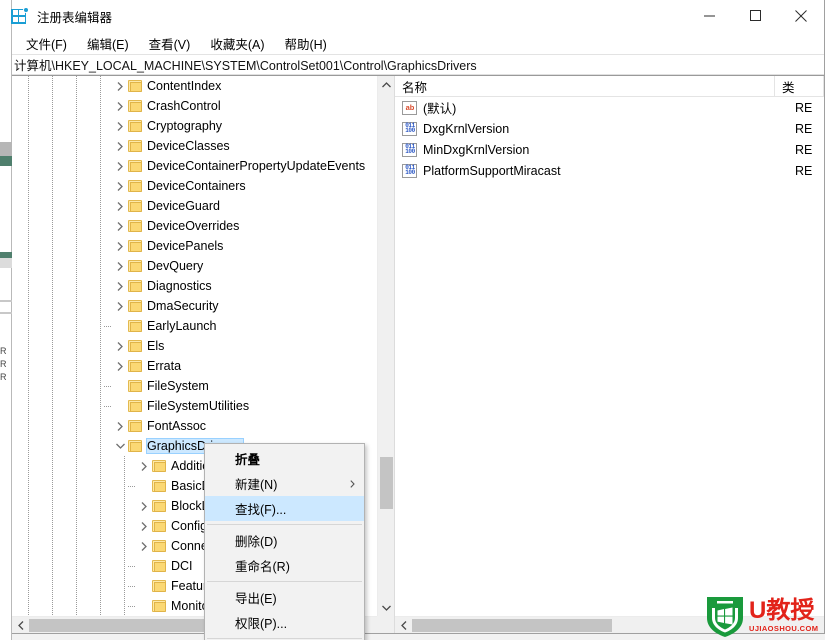  What do you see at coordinates (804, 128) in the screenshot?
I see `value-type: RE` at bounding box center [804, 128].